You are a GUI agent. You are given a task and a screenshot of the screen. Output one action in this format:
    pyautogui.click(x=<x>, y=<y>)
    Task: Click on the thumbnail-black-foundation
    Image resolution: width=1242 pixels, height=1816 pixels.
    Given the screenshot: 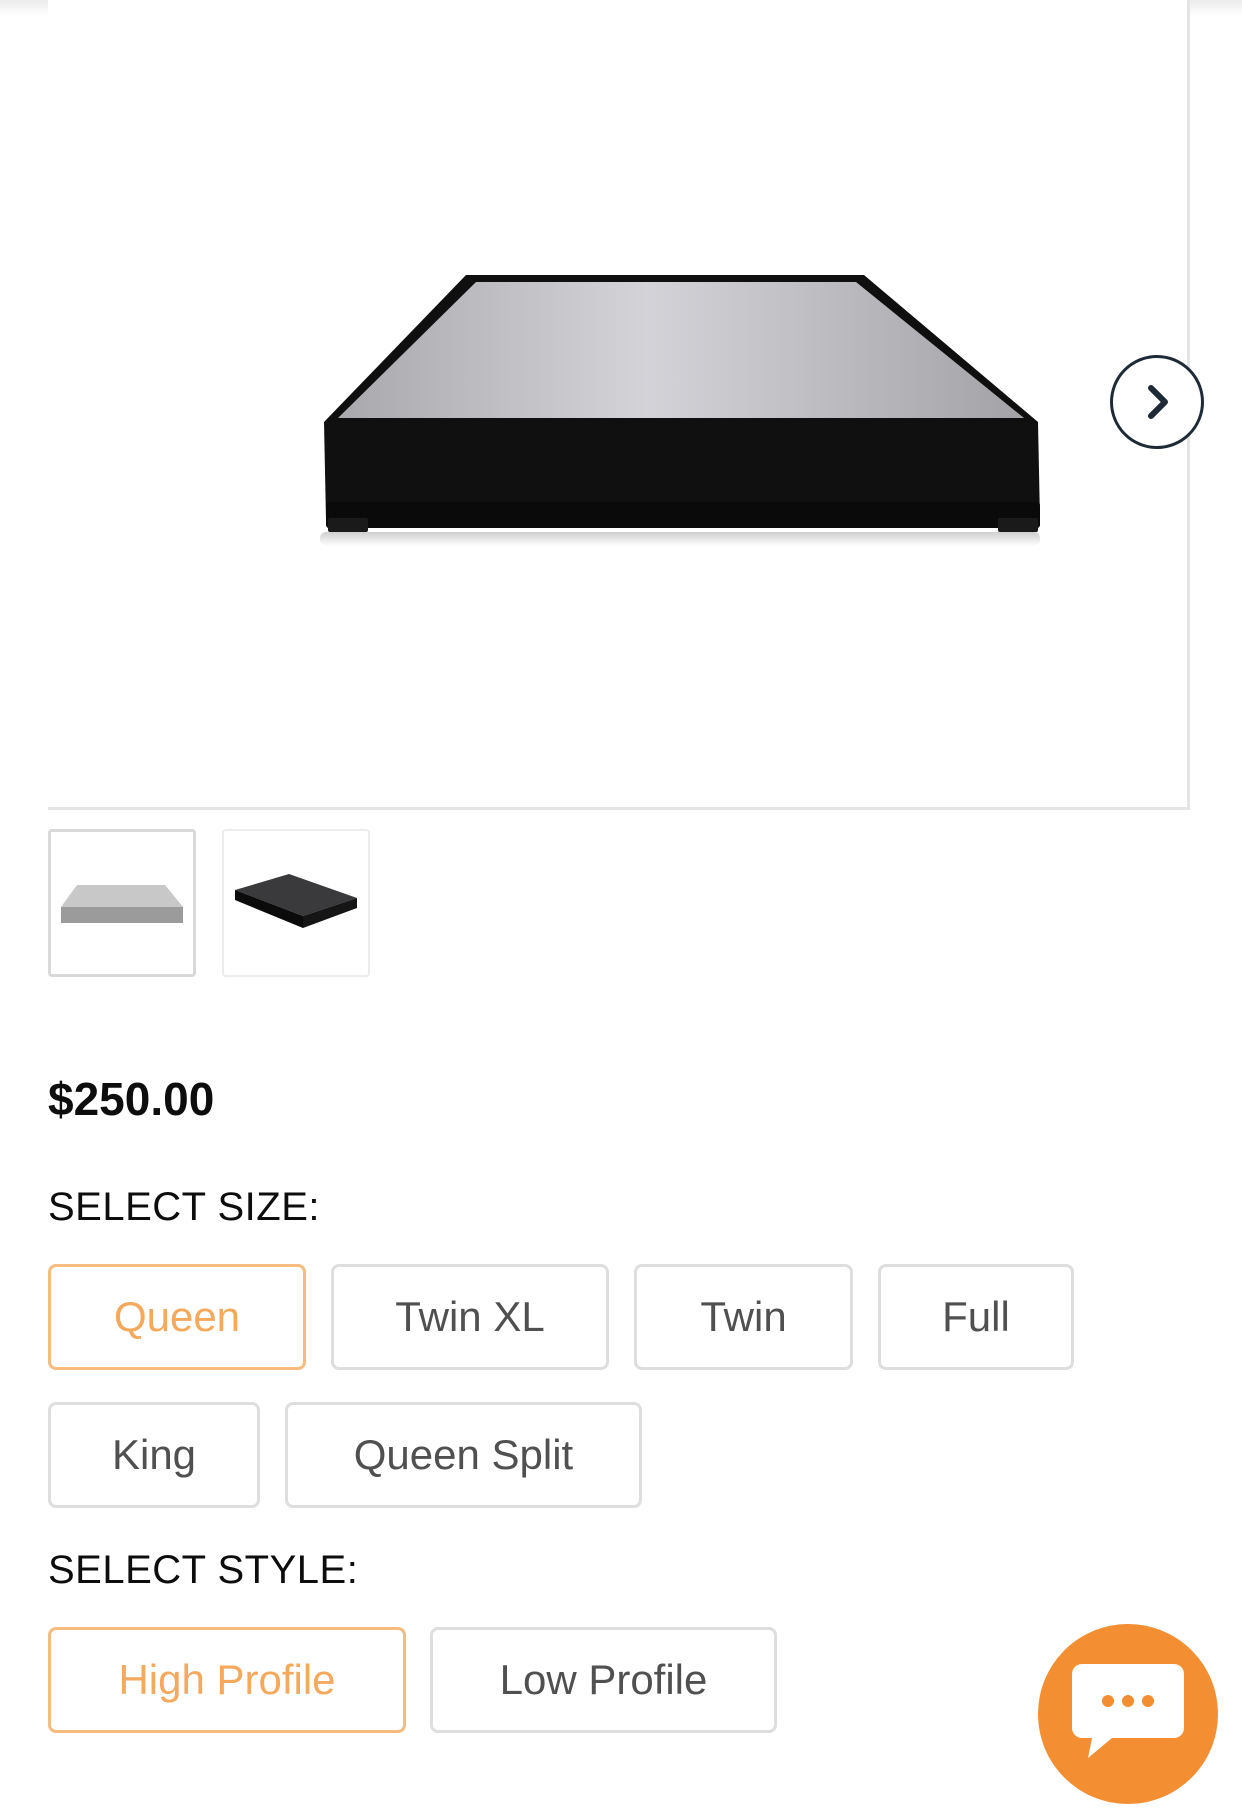 What is the action you would take?
    pyautogui.click(x=296, y=903)
    